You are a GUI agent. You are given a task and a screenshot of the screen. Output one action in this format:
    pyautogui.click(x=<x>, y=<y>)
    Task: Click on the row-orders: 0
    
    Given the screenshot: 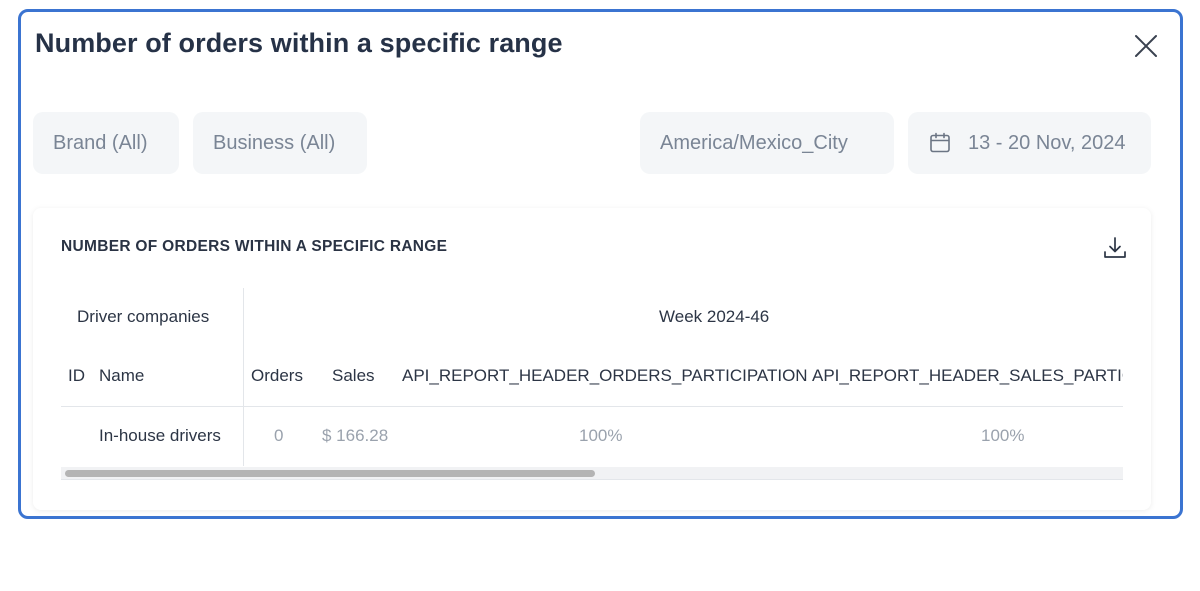 What is the action you would take?
    pyautogui.click(x=279, y=435)
    